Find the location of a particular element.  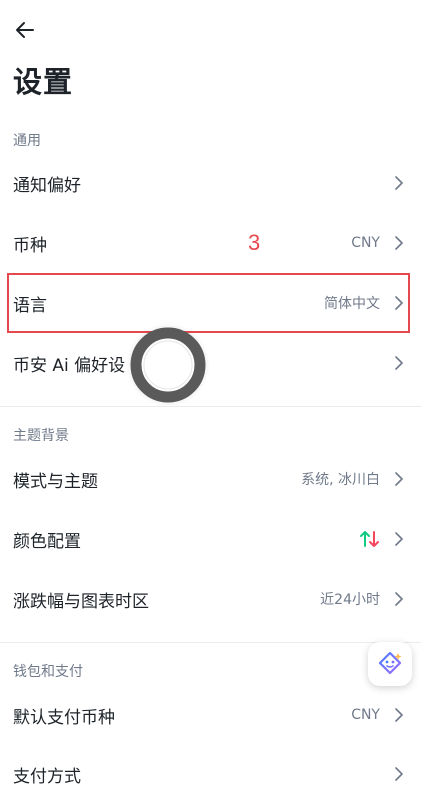

section-title-general: 通用 is located at coordinates (27, 141).